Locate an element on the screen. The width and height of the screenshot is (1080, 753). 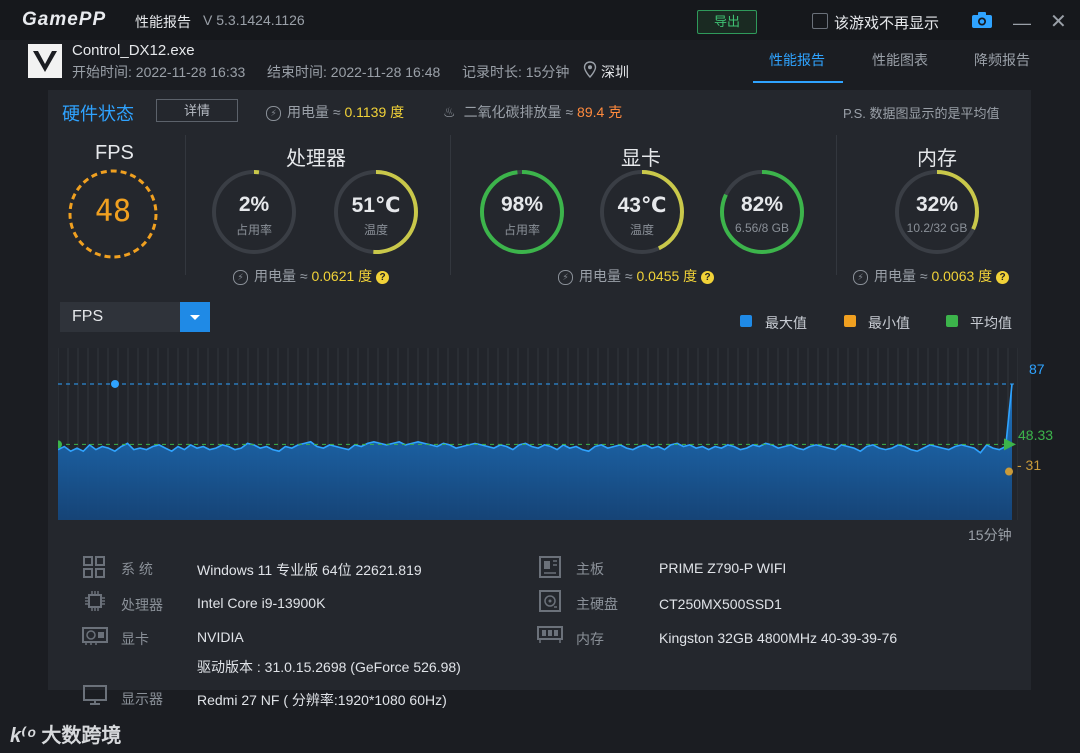
legend-max-swatch is located at coordinates (746, 321).